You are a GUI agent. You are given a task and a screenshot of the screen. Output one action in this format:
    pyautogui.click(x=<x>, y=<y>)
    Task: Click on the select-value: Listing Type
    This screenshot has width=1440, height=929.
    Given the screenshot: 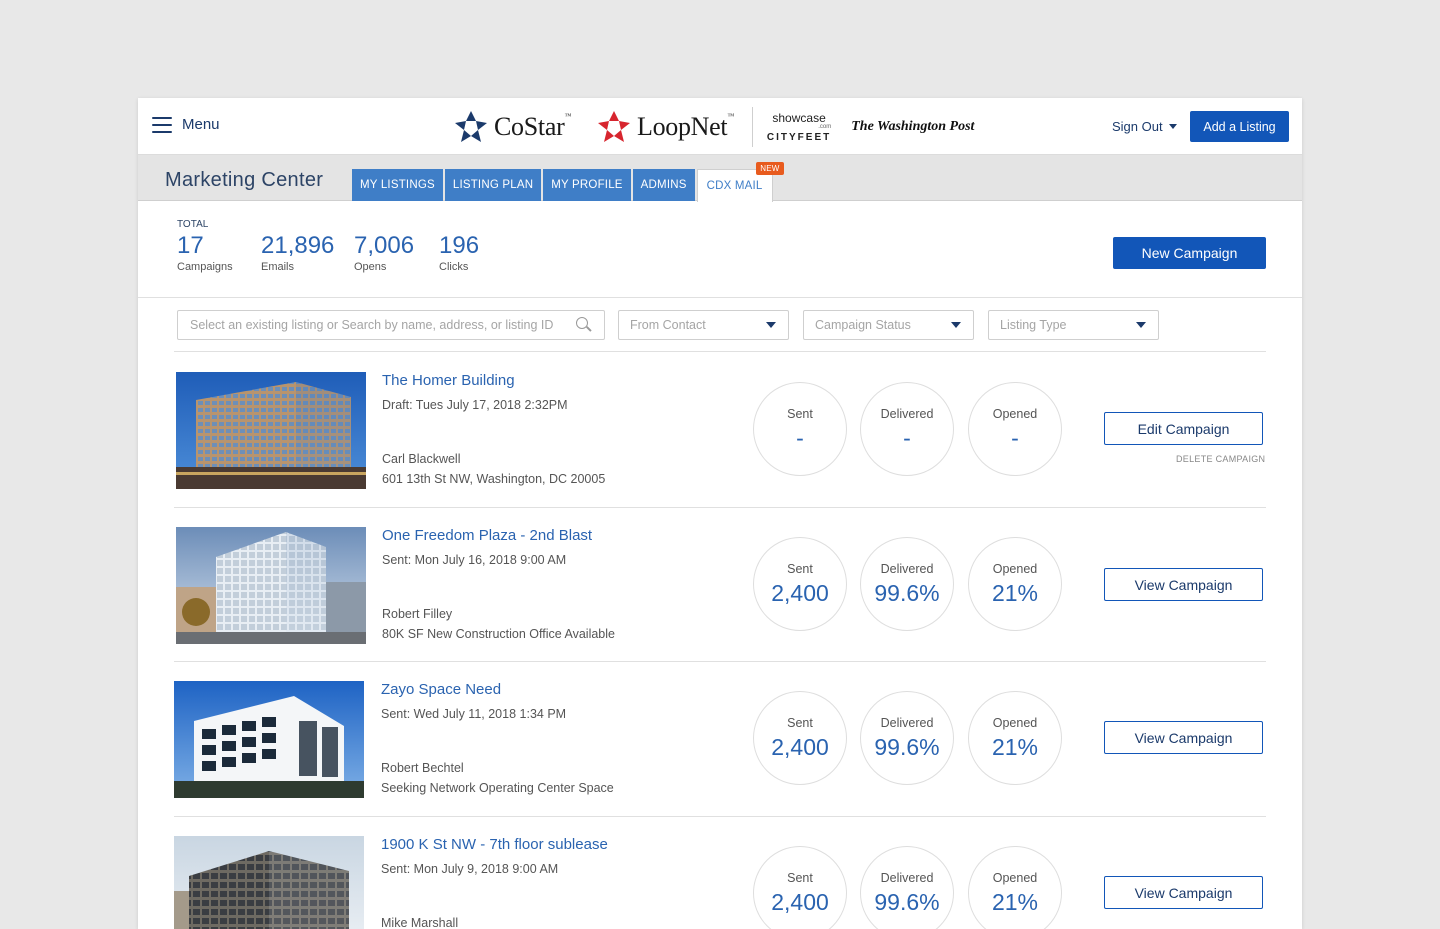 What is the action you would take?
    pyautogui.click(x=1033, y=325)
    